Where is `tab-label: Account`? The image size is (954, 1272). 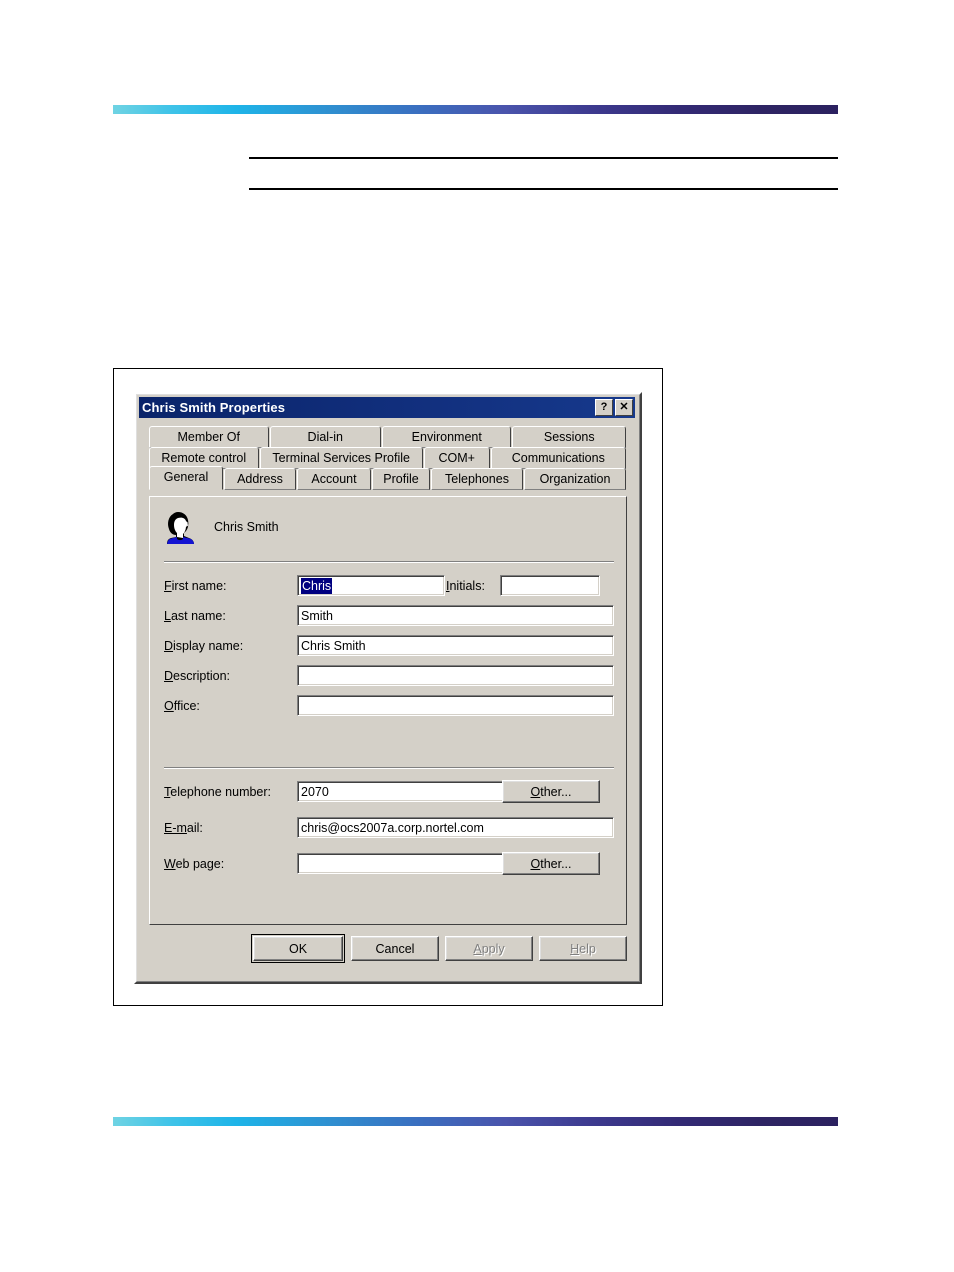
tab-label: Account is located at coordinates (334, 479).